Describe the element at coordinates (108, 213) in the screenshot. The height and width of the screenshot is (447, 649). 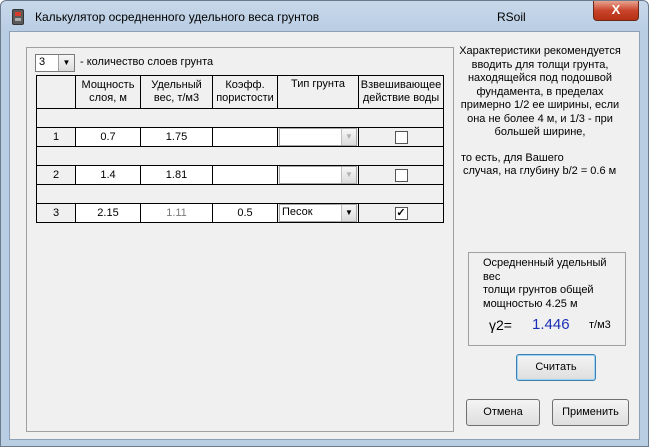
I see `thickness-cell: 2.15` at that location.